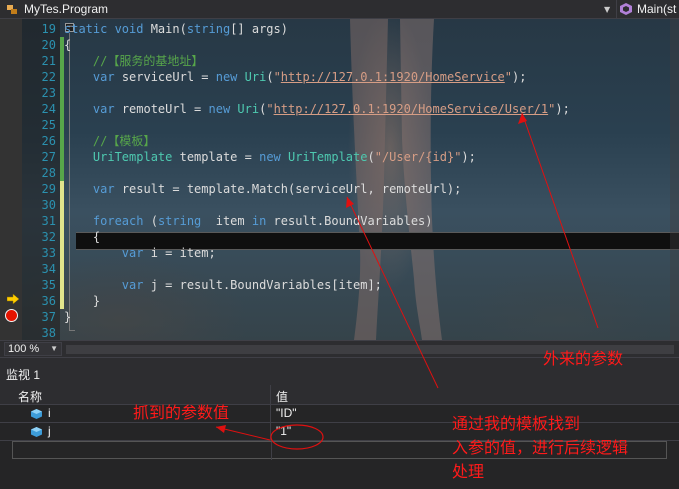 The image size is (679, 489). I want to click on annotation-explain-line1: 通过我的模板找到, so click(516, 423).